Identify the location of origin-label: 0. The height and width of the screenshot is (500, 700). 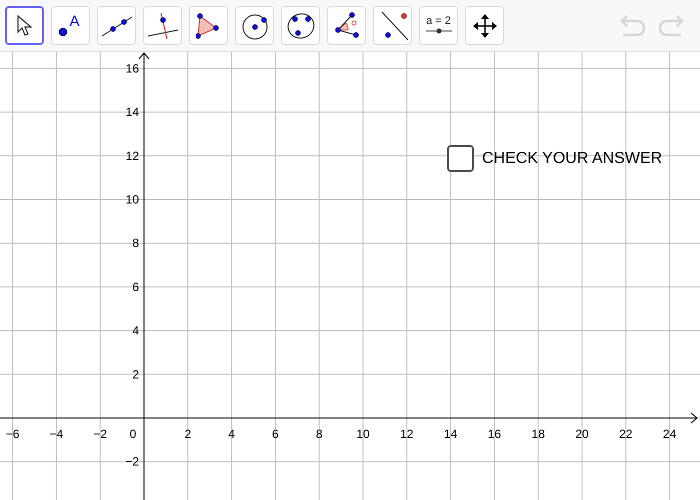
(133, 434).